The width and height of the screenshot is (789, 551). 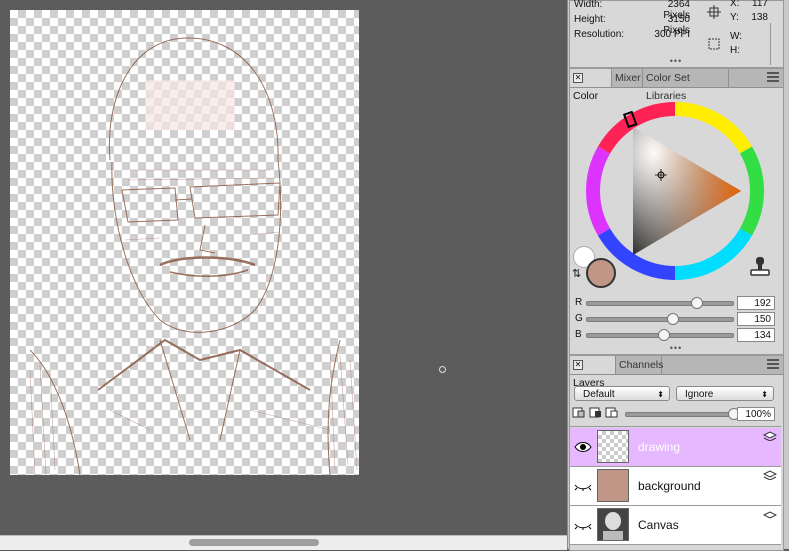 I want to click on layer-row-background: background, so click(x=675, y=486).